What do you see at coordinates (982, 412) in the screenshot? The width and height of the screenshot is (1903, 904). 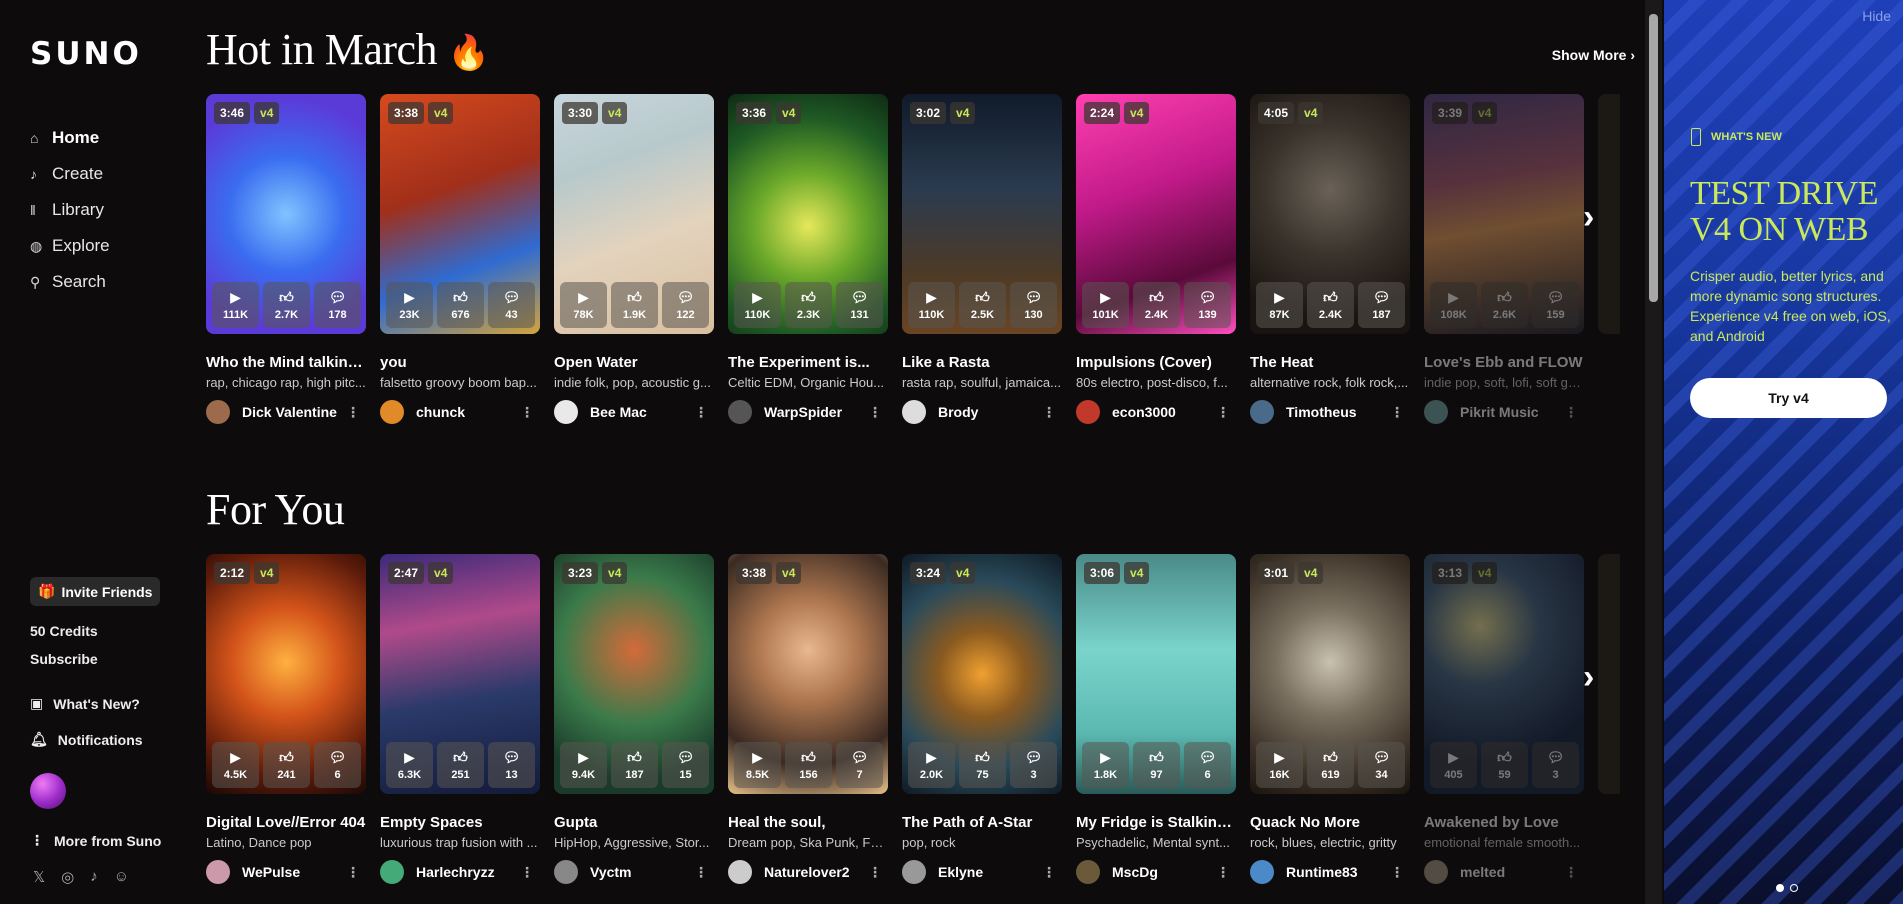 I see `song-author: Brody ⋮` at bounding box center [982, 412].